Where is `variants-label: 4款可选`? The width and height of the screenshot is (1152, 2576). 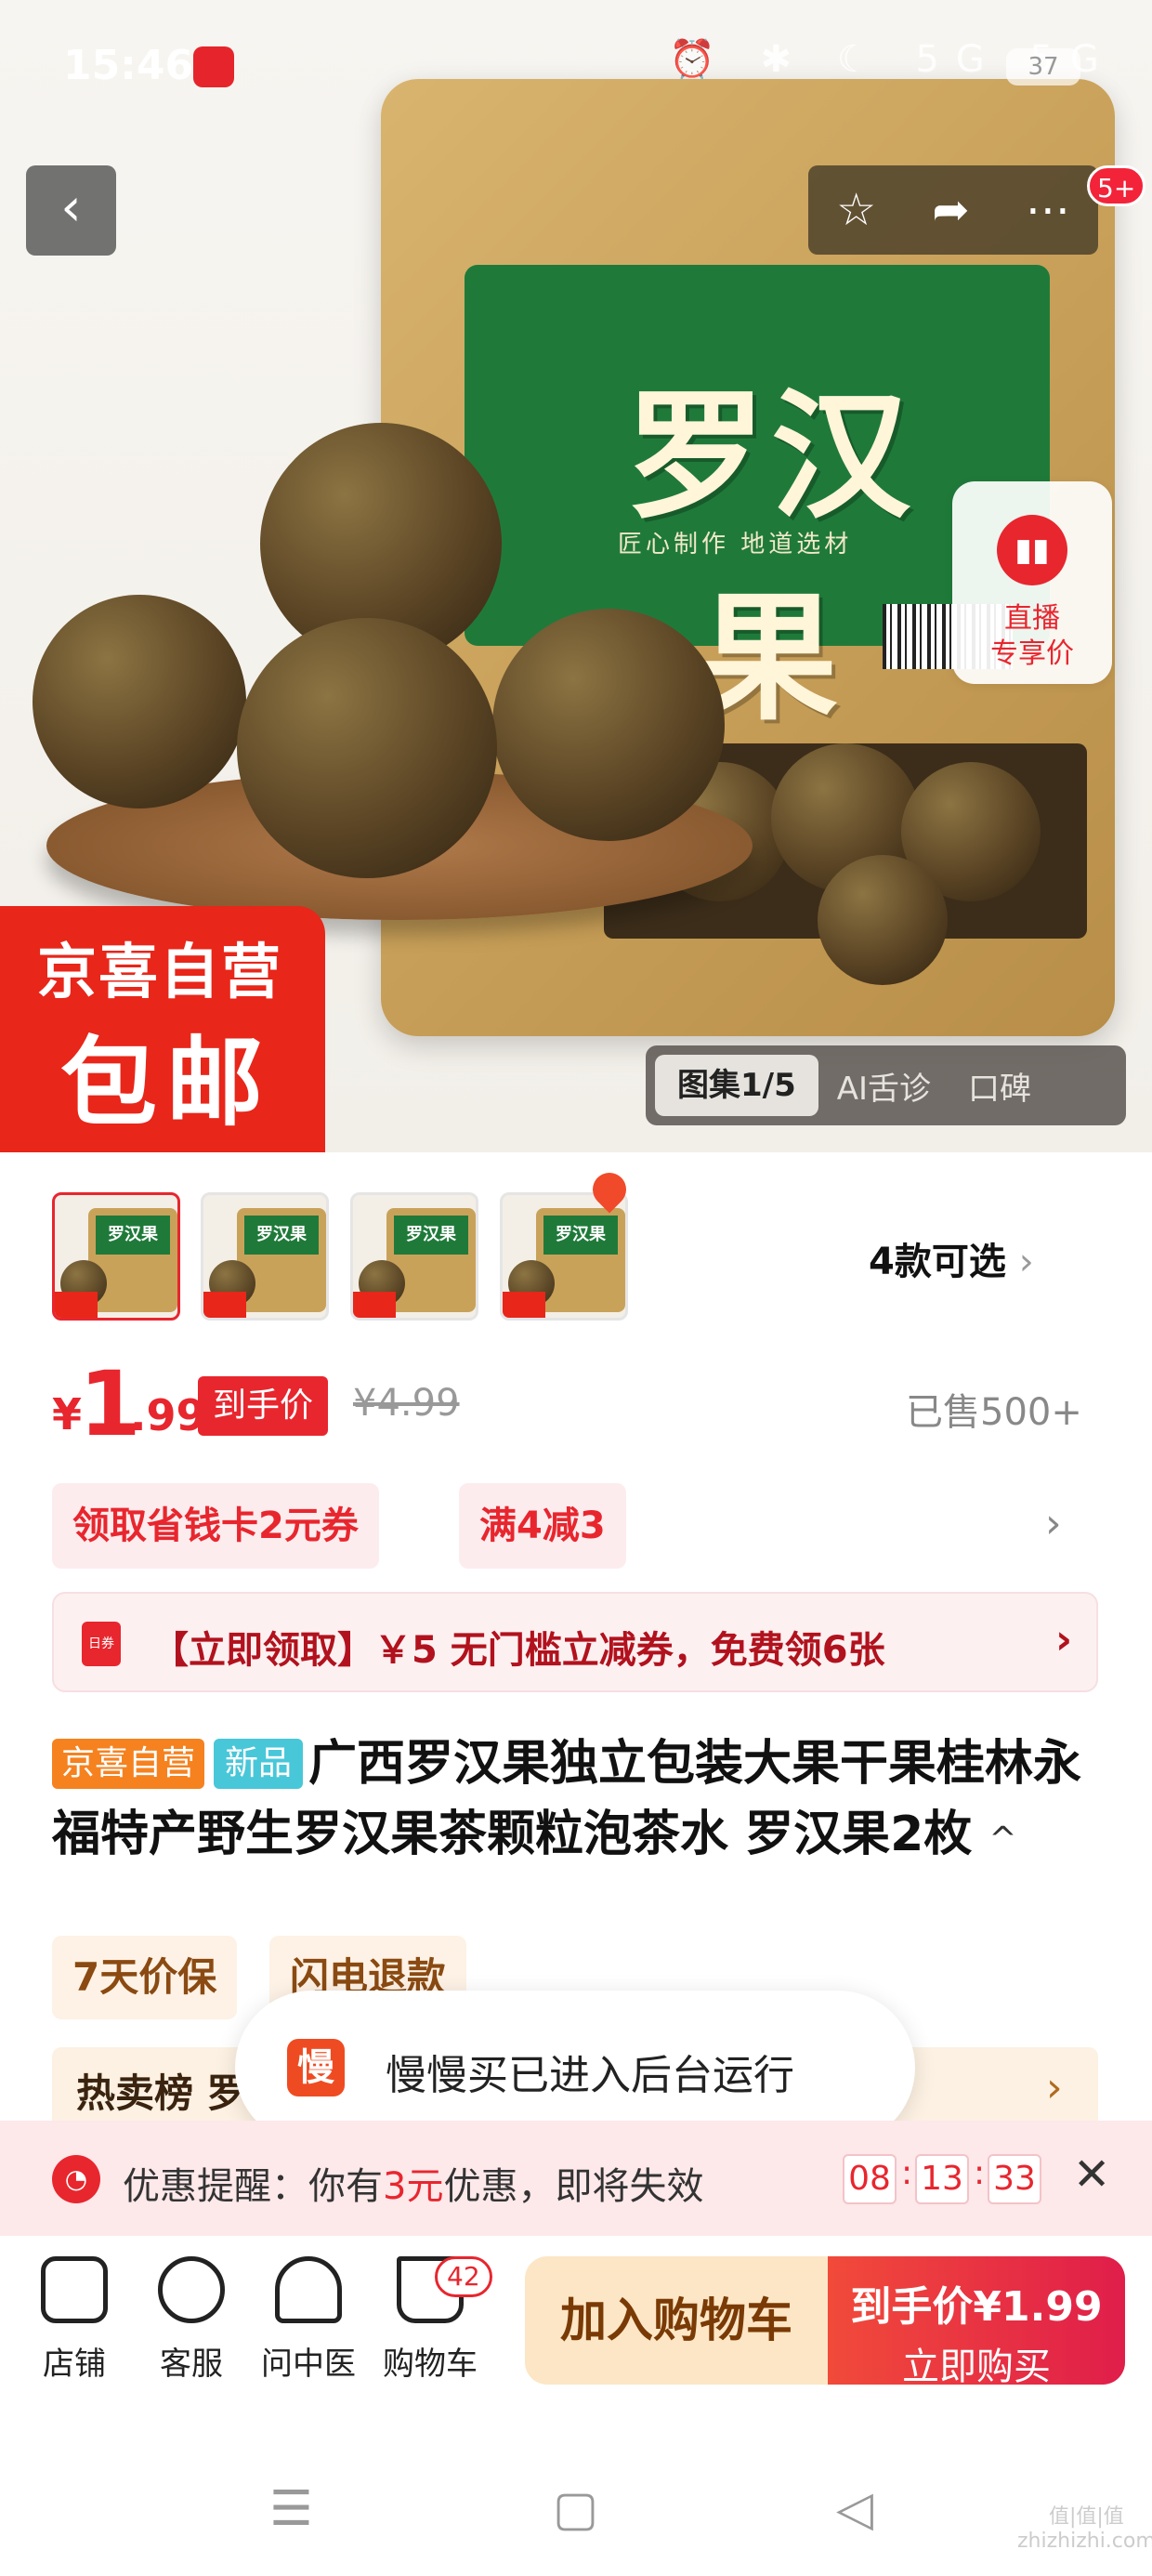
variants-label: 4款可选 is located at coordinates (937, 1262).